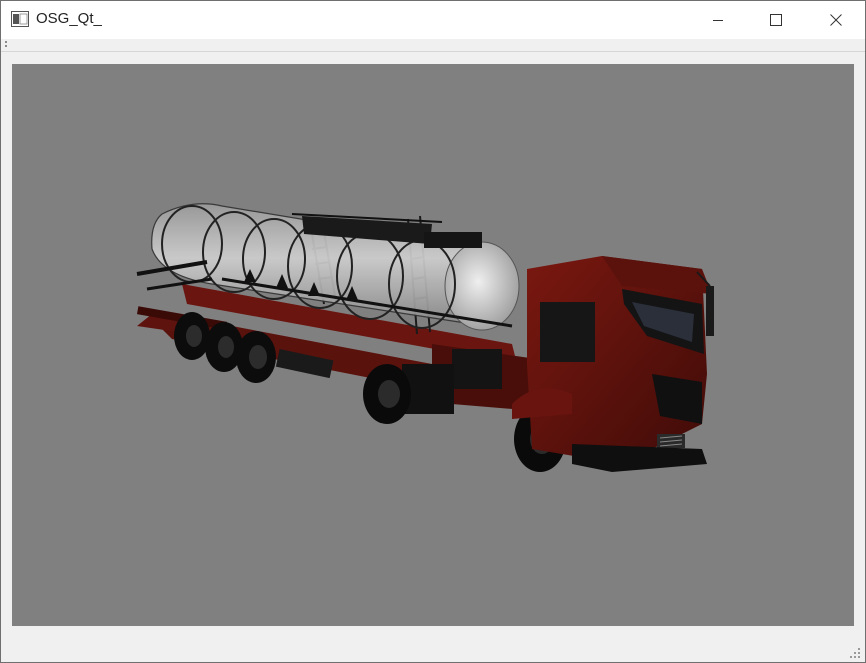 The image size is (866, 663). Describe the element at coordinates (433, 45) in the screenshot. I see `toolbar` at that location.